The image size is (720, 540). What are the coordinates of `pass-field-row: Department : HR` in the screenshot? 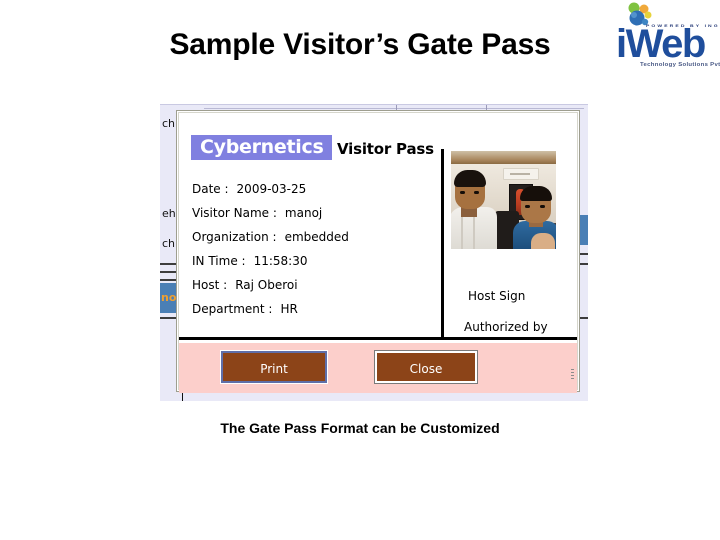 It's located at (317, 309).